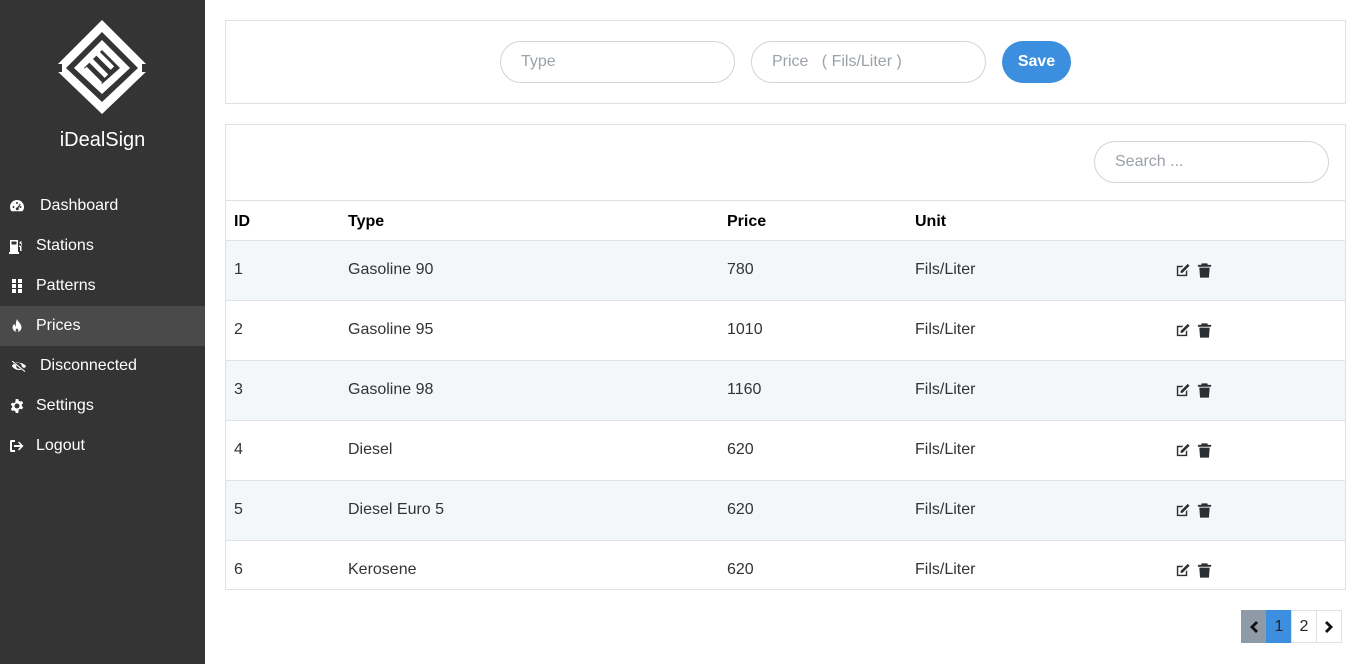 This screenshot has width=1365, height=664. Describe the element at coordinates (17, 446) in the screenshot. I see `sign-out-icon` at that location.